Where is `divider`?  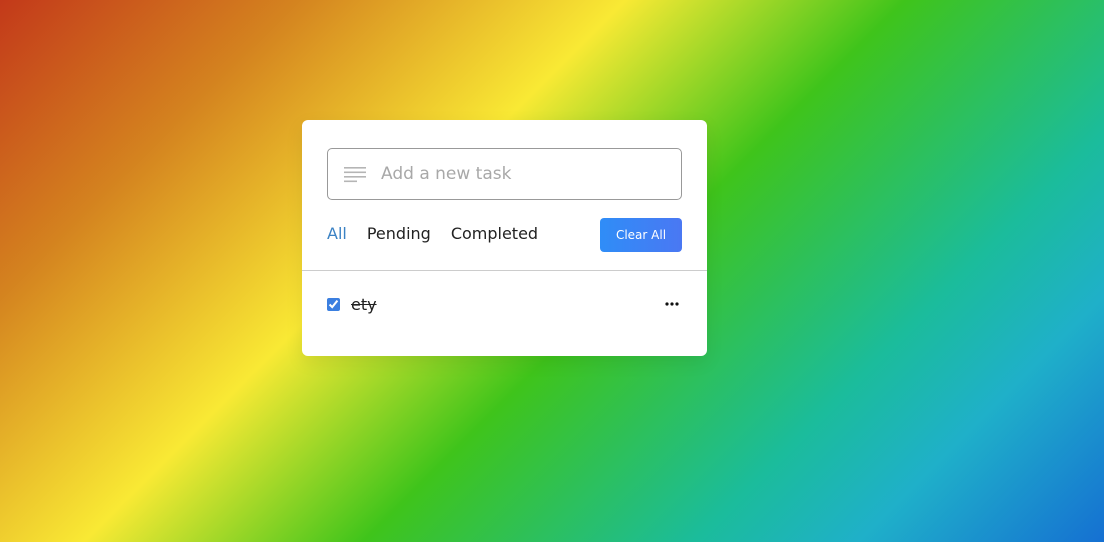
divider is located at coordinates (504, 270).